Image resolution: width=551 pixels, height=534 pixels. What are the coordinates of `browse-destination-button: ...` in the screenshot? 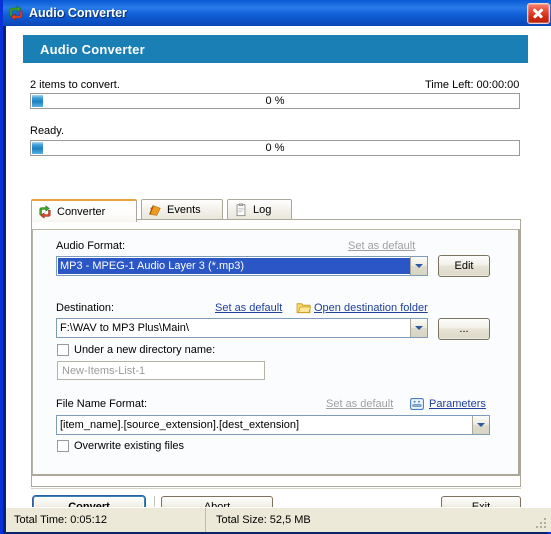 It's located at (464, 329).